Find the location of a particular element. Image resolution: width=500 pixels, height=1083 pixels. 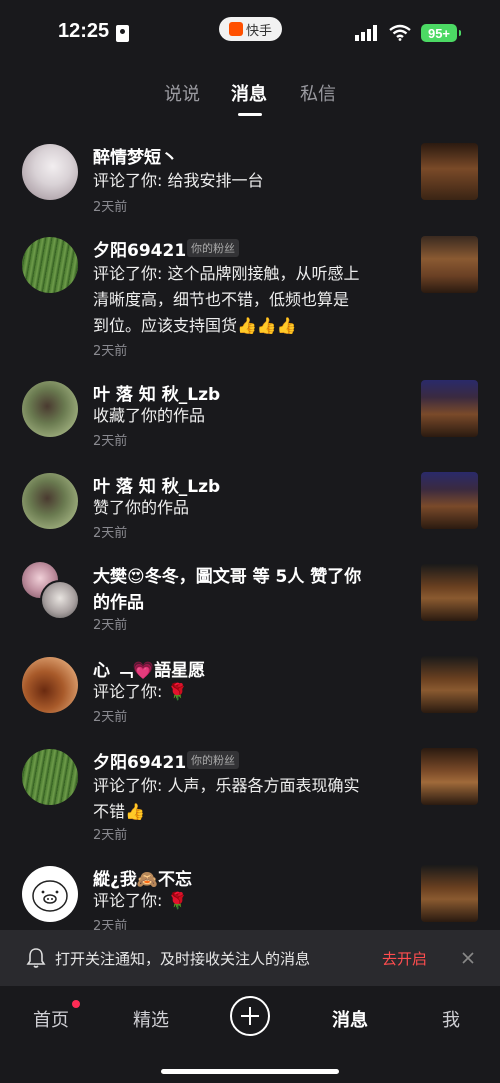

sender-line: 大樊😍冬冬，圖文哥 等 5人 赞了你 is located at coordinates (227, 577).